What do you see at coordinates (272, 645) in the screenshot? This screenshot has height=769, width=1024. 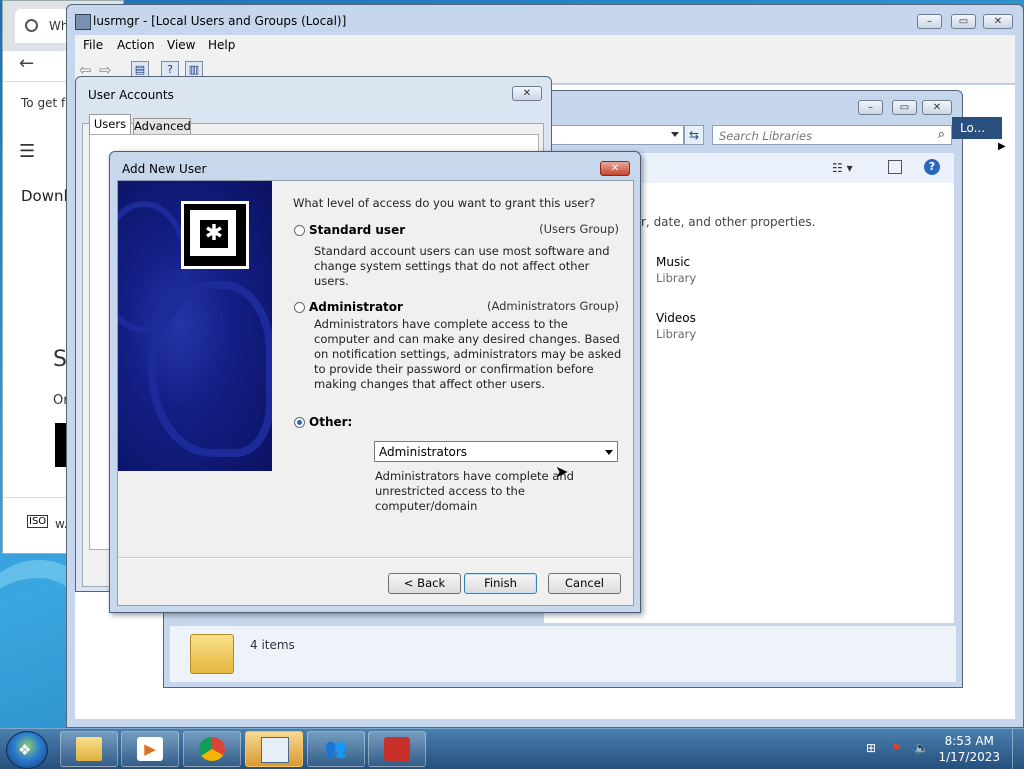 I see `item-count: 4 items` at bounding box center [272, 645].